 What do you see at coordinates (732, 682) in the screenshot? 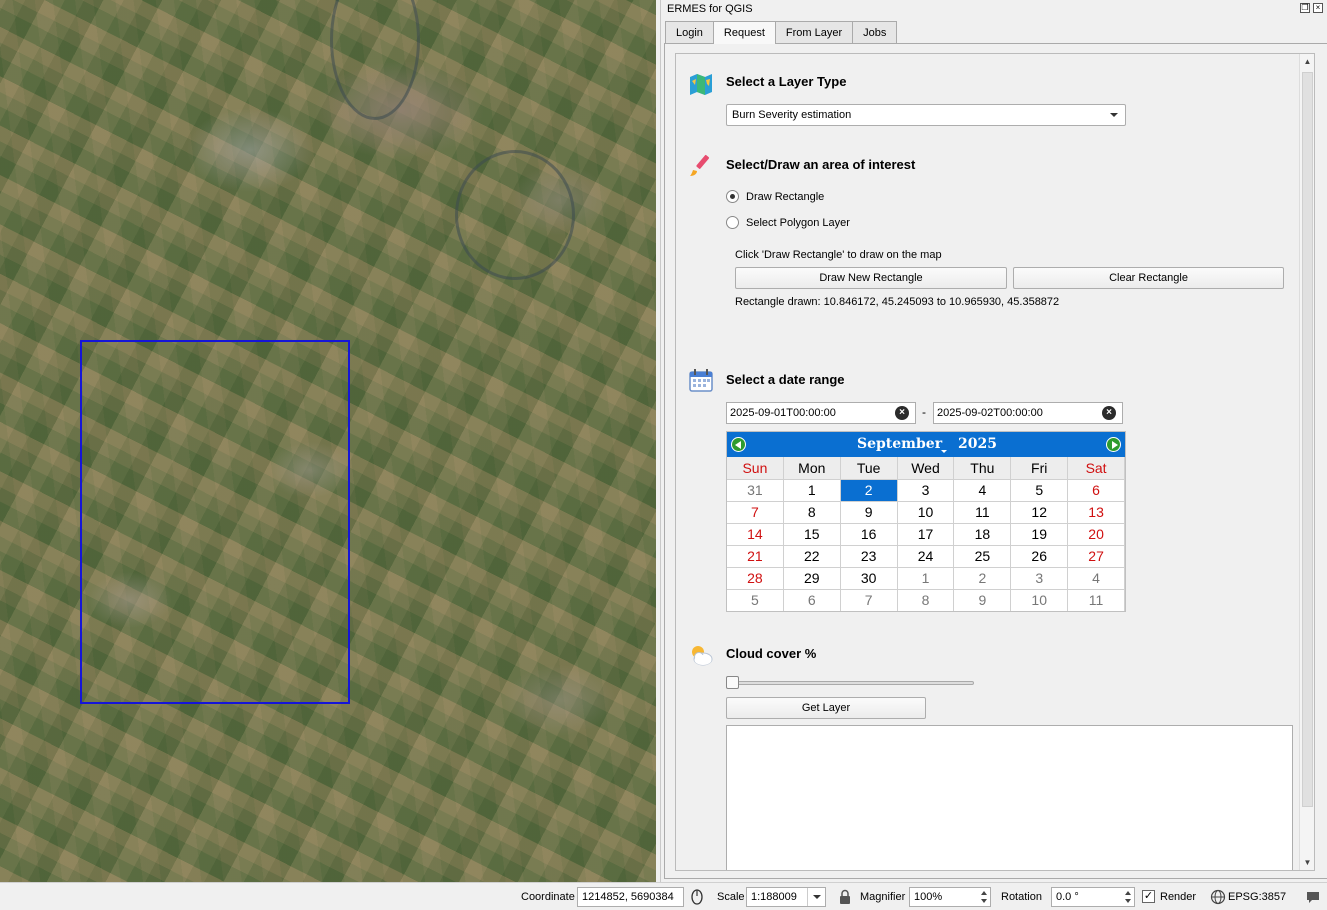
I see `cloud-cover-slider-handle` at bounding box center [732, 682].